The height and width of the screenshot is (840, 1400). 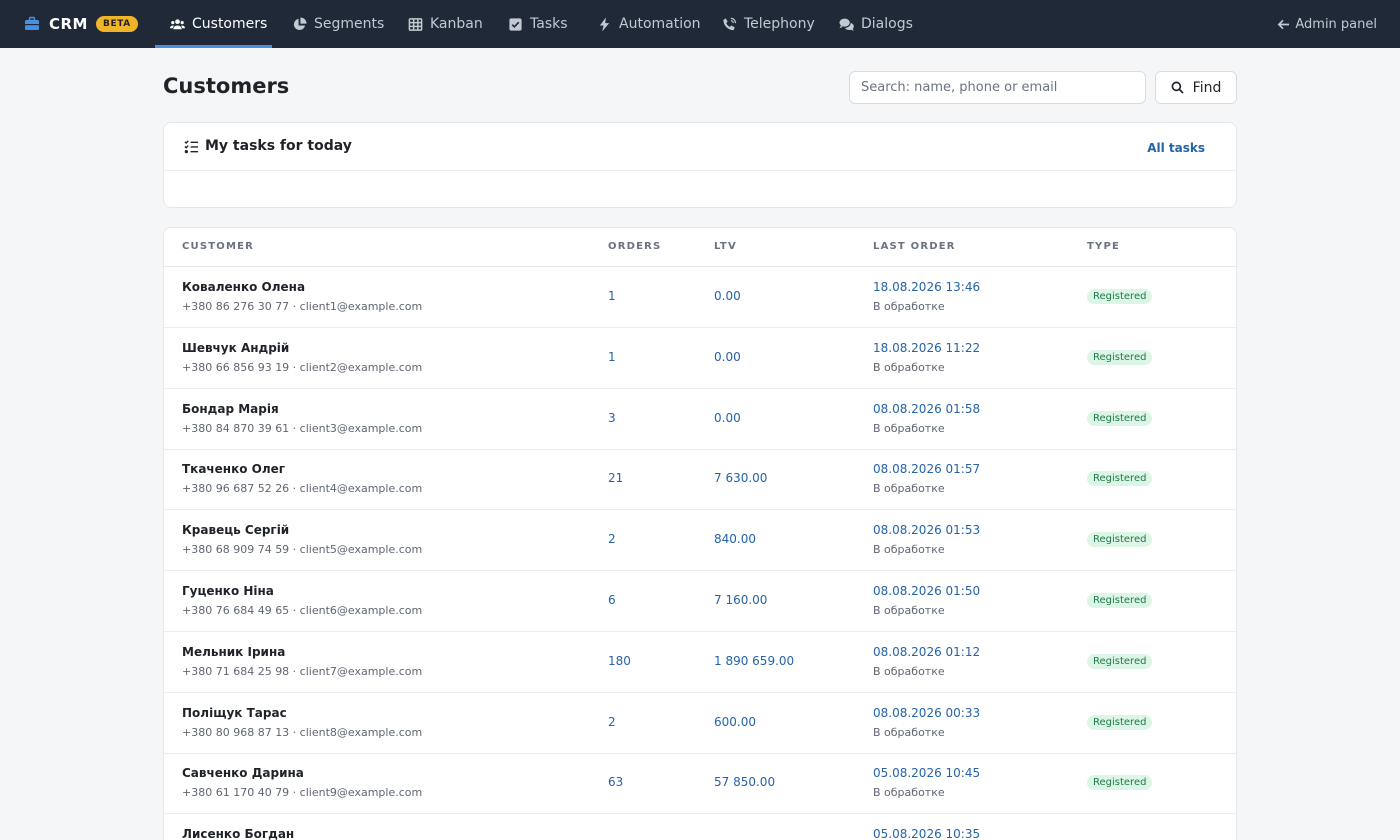 I want to click on nav-item-segments: Segments, so click(x=338, y=24).